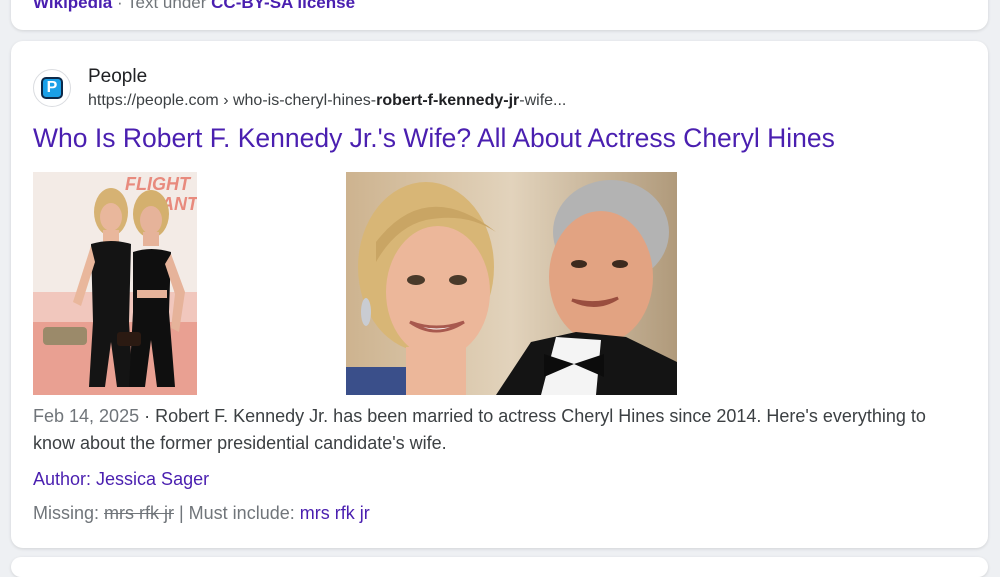  What do you see at coordinates (237, 513) in the screenshot?
I see `must-include-label: | Must include:` at bounding box center [237, 513].